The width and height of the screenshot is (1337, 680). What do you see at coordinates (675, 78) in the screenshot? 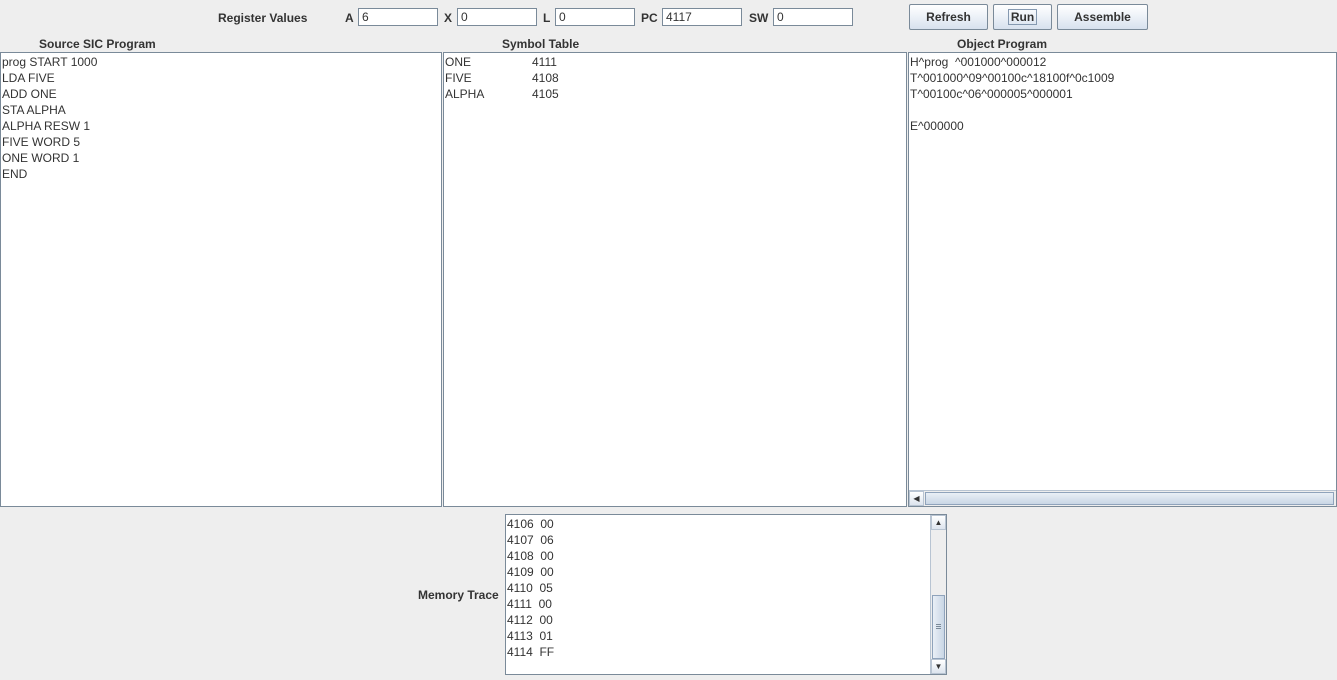
I see `symbol-row: FIVE 4108` at bounding box center [675, 78].